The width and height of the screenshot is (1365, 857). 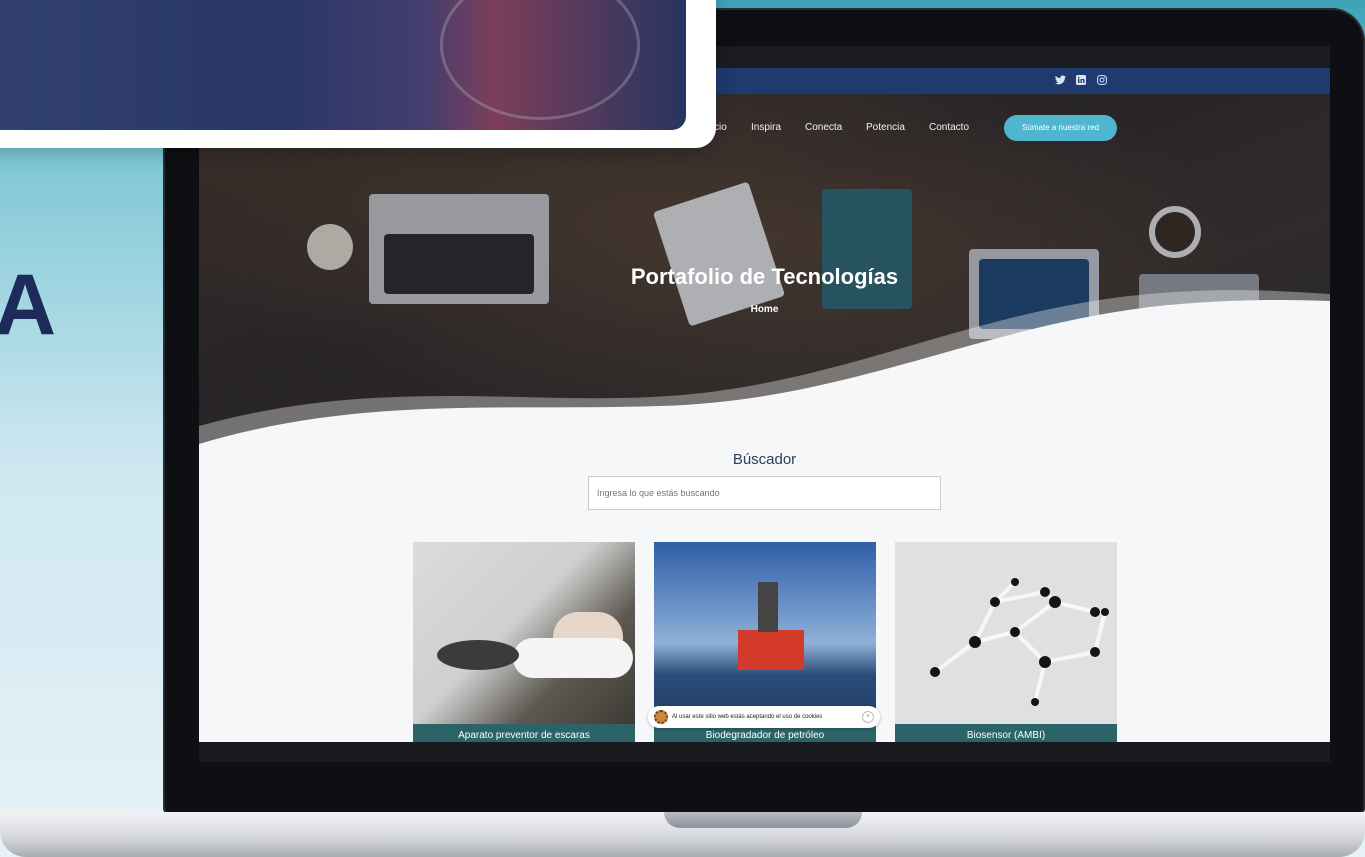 What do you see at coordinates (771, 650) in the screenshot?
I see `oil-rig-shape` at bounding box center [771, 650].